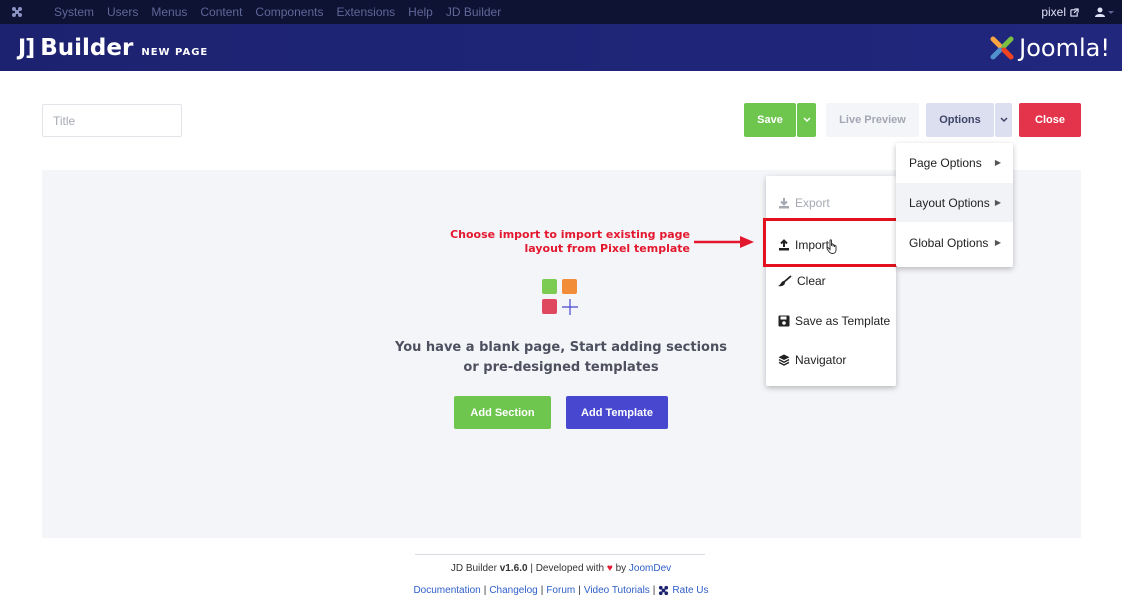 The width and height of the screenshot is (1122, 600). Describe the element at coordinates (1104, 12) in the screenshot. I see `user-menu-icon` at that location.